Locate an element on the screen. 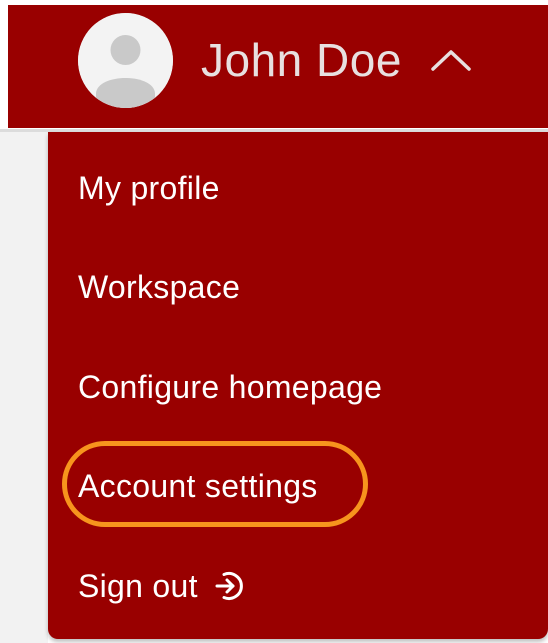 The image size is (548, 643). user-menu-toggle: John Doe is located at coordinates (275, 60).